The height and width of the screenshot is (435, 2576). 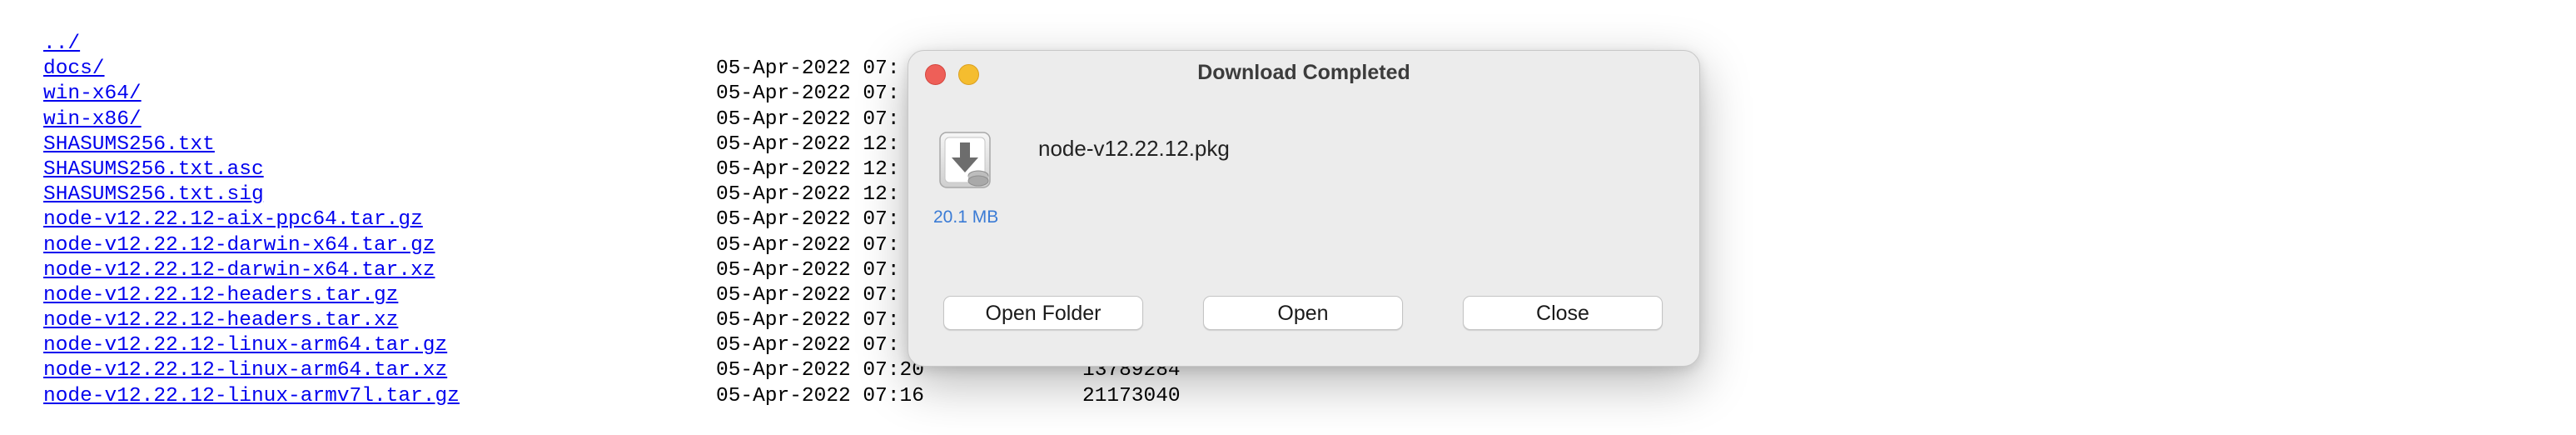 I want to click on installer-package-icon, so click(x=965, y=160).